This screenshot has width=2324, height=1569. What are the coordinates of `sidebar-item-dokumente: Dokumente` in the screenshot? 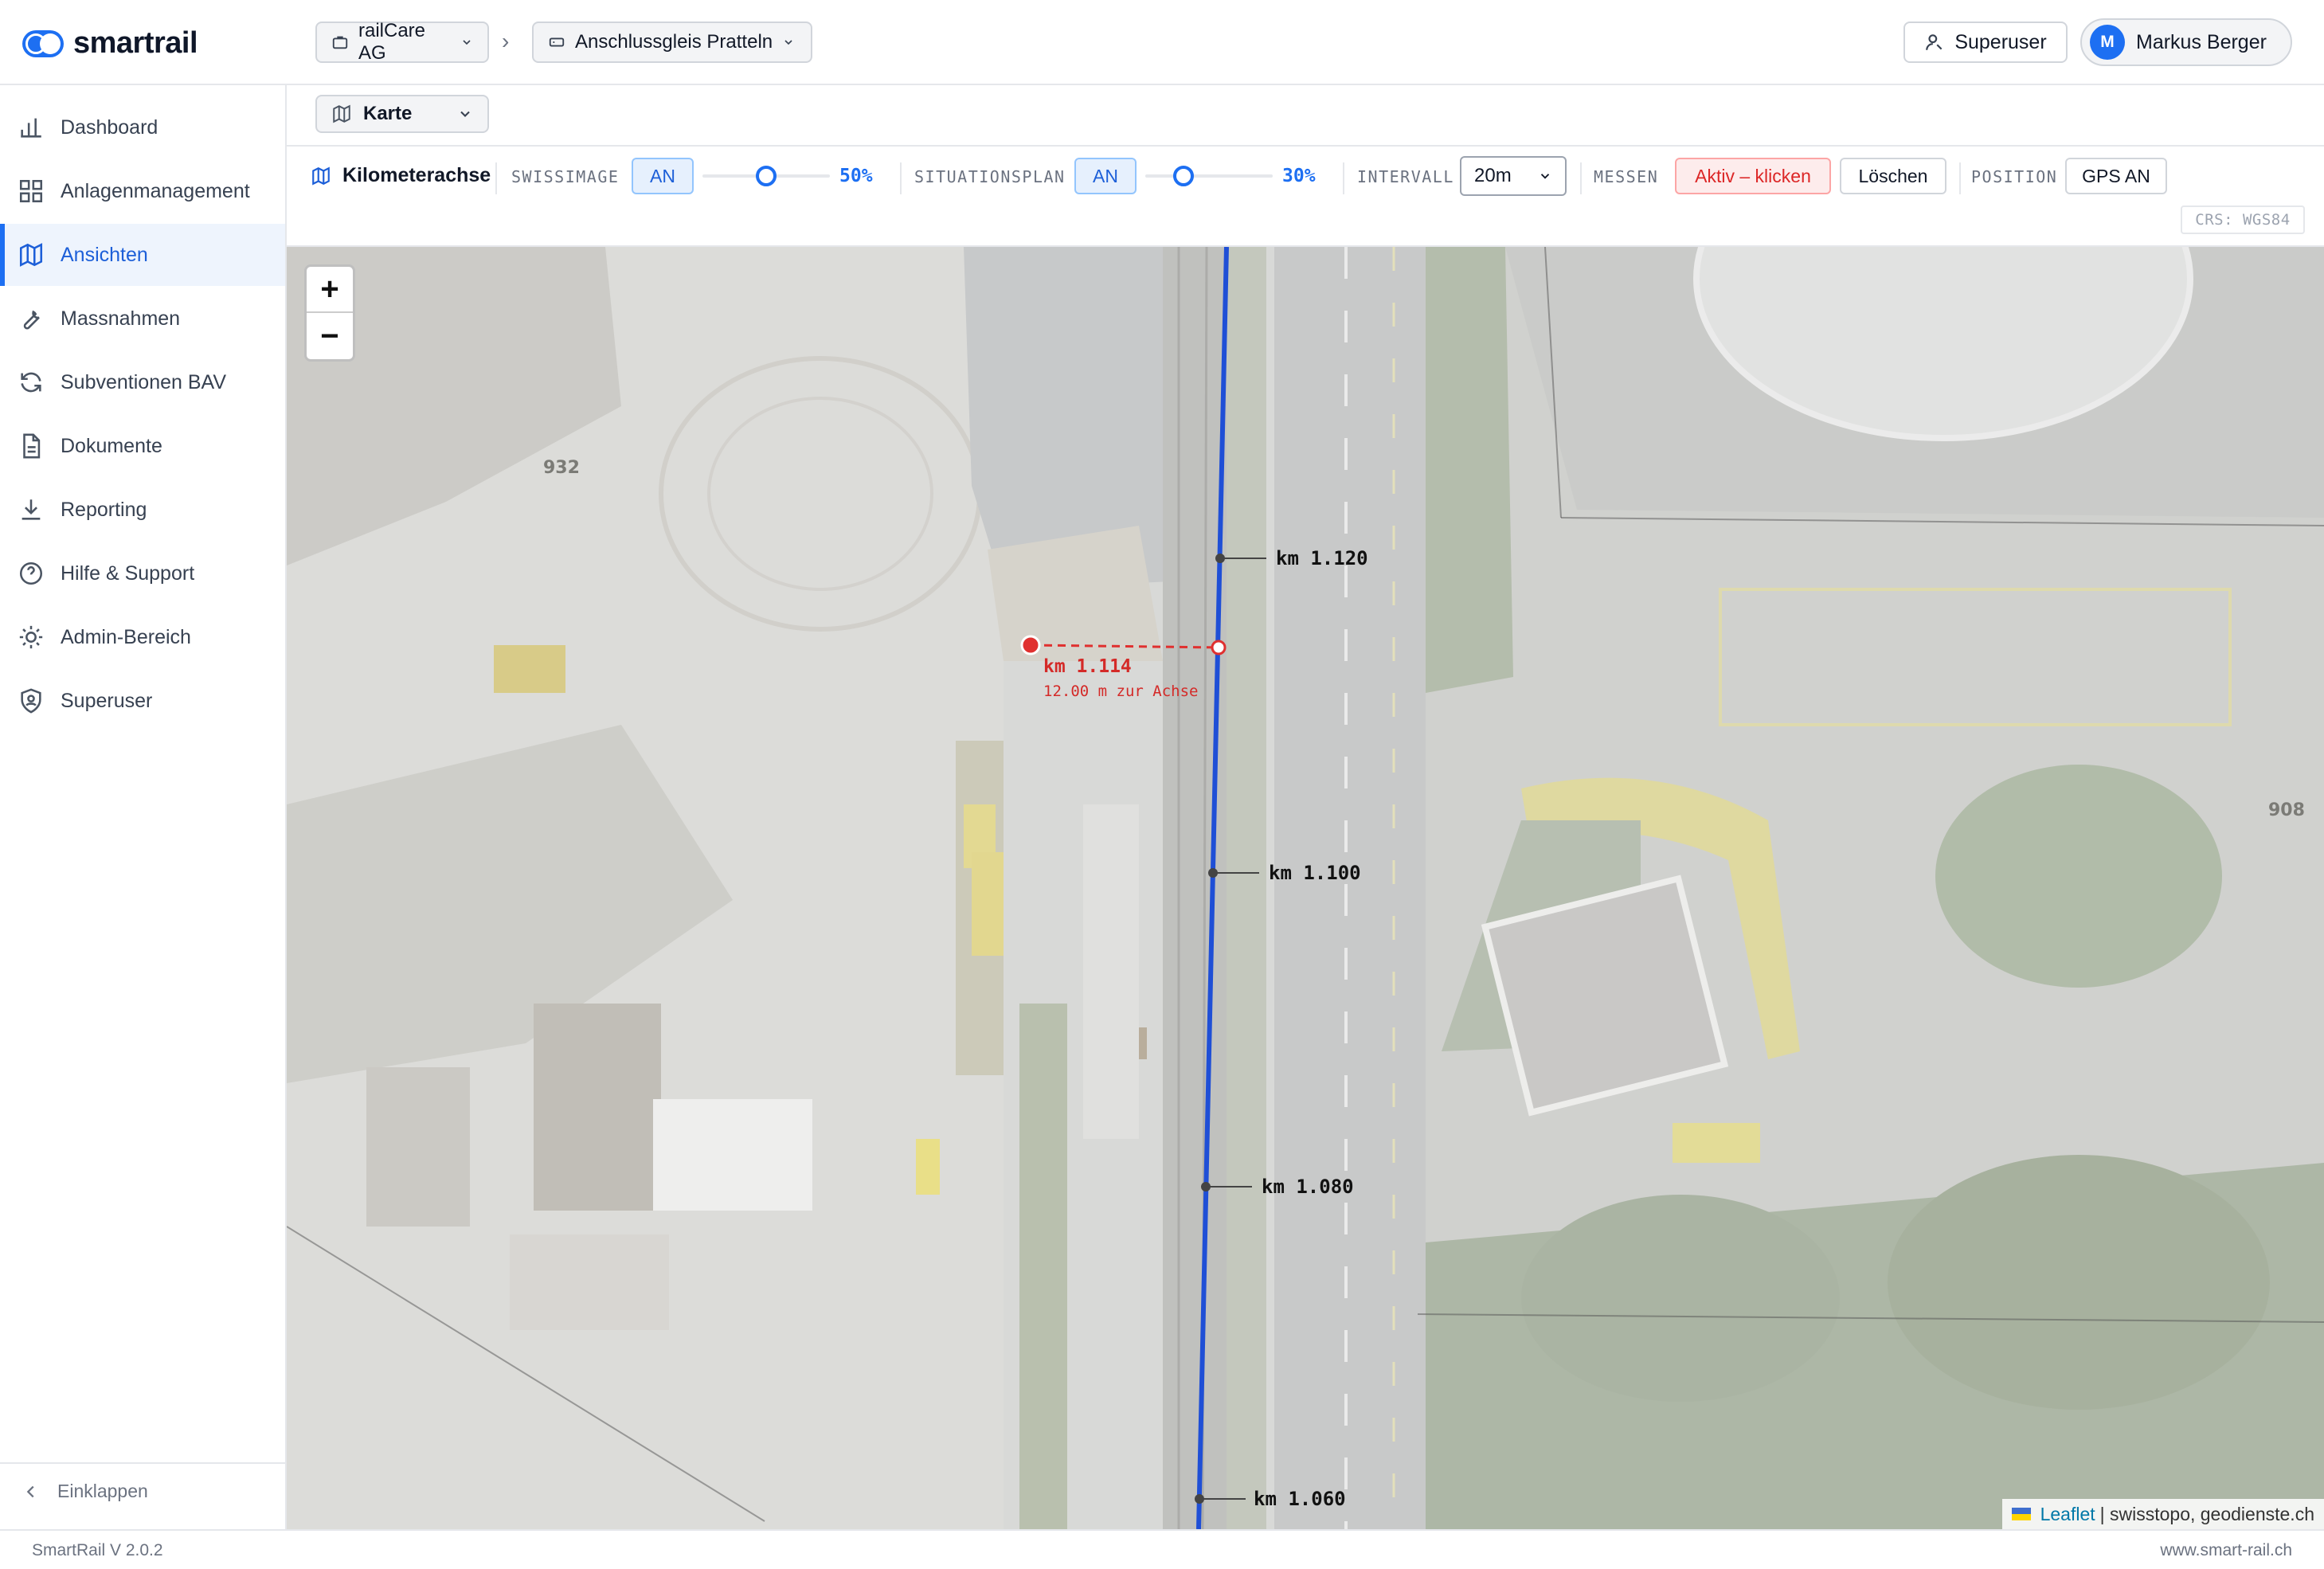 It's located at (142, 446).